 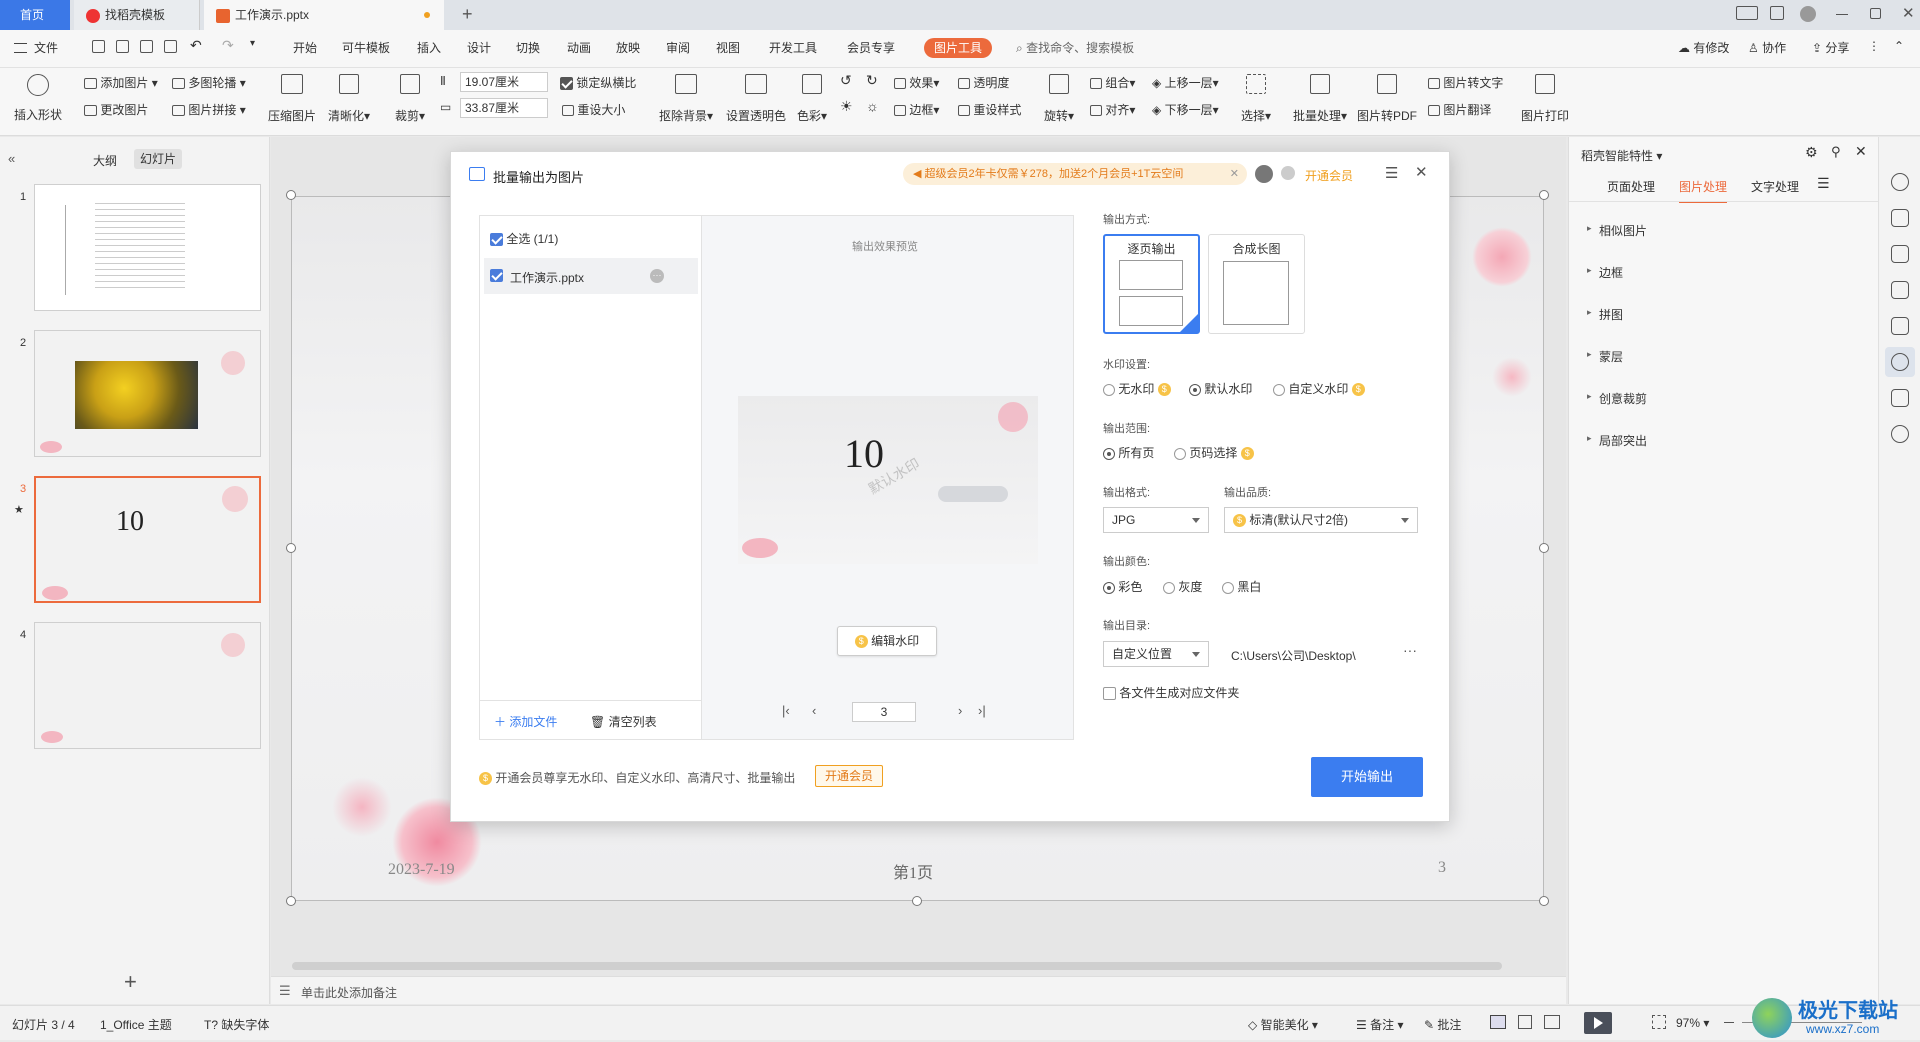 I want to click on theme-name: 1_Office 主题, so click(x=136, y=1024).